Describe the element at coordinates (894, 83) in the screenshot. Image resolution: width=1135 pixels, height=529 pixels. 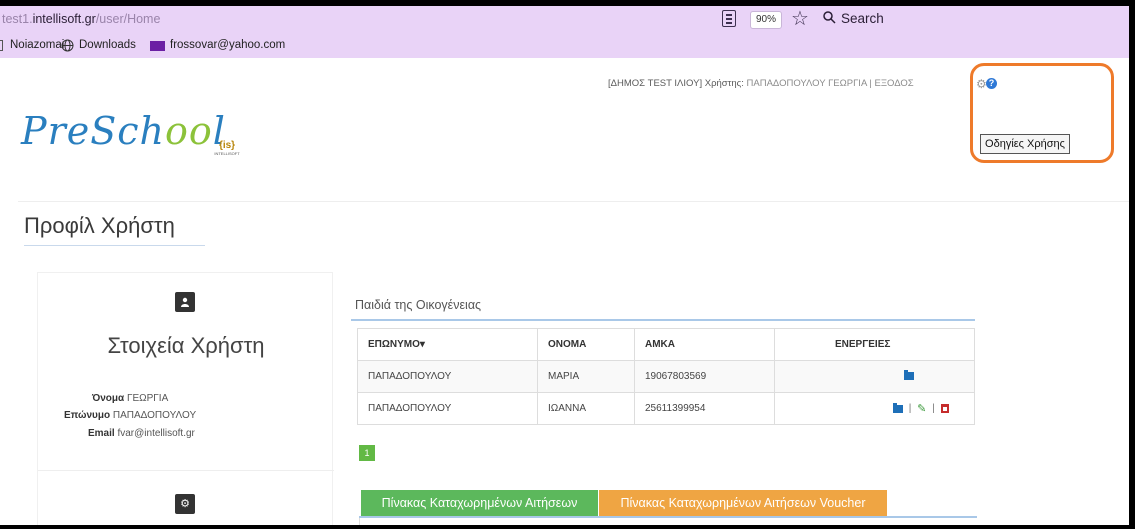
I see `logout-link: ΕΞΟΔΟΣ` at that location.